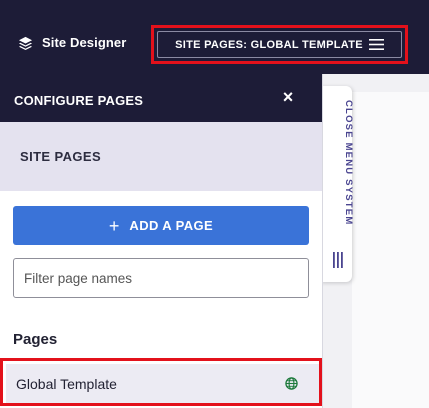  I want to click on close-menu-system-label: CLOSE MENU SYSTEM, so click(348, 163).